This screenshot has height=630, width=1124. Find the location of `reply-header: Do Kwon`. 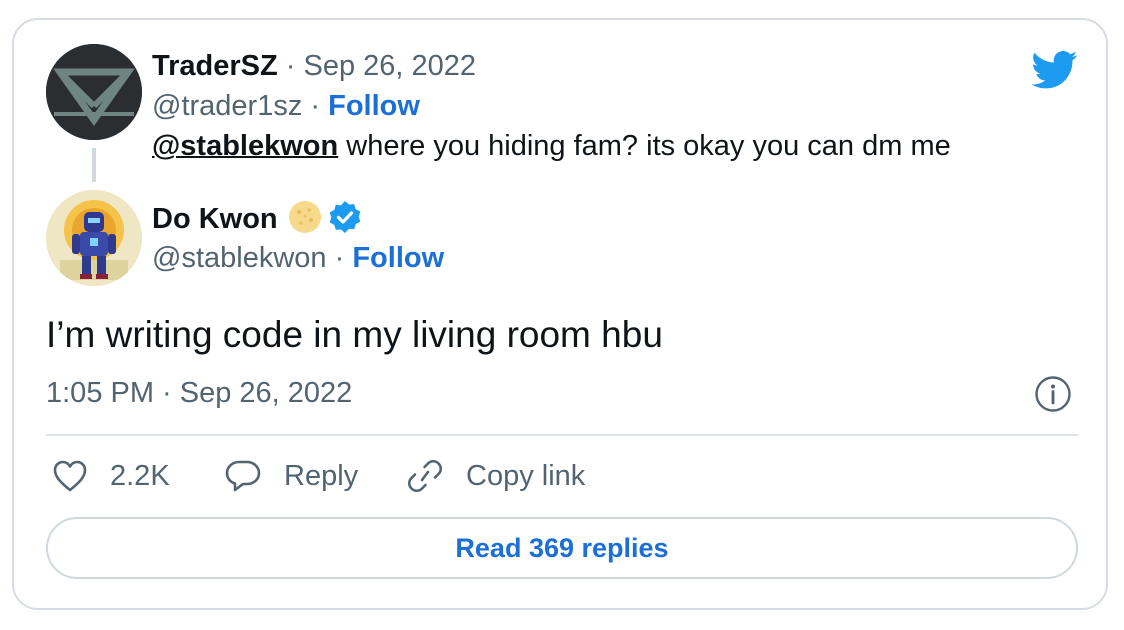

reply-header: Do Kwon is located at coordinates (257, 218).